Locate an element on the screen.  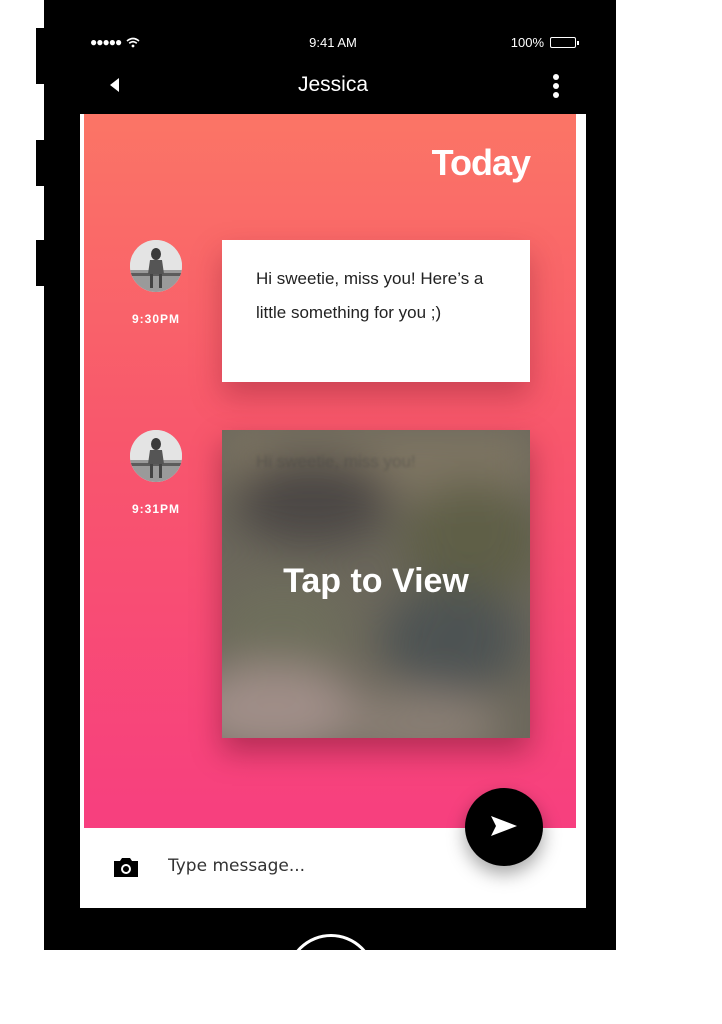
send-button is located at coordinates (504, 827).